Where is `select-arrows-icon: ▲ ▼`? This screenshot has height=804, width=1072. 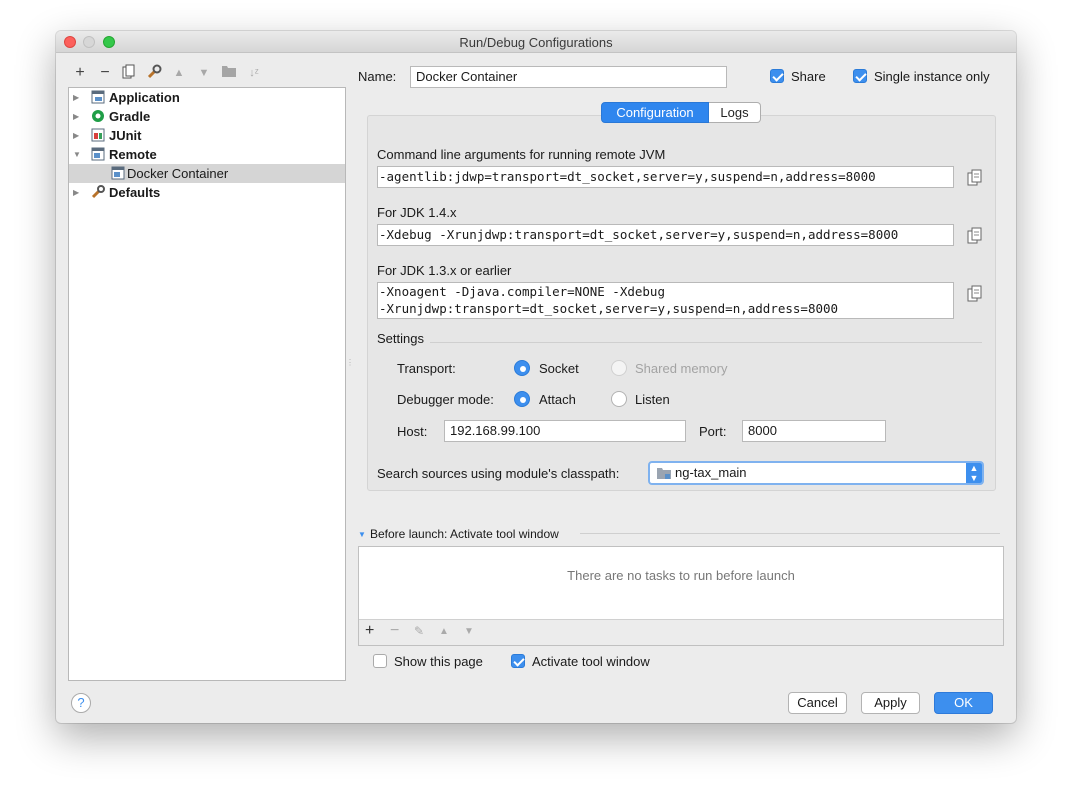 select-arrows-icon: ▲ ▼ is located at coordinates (974, 473).